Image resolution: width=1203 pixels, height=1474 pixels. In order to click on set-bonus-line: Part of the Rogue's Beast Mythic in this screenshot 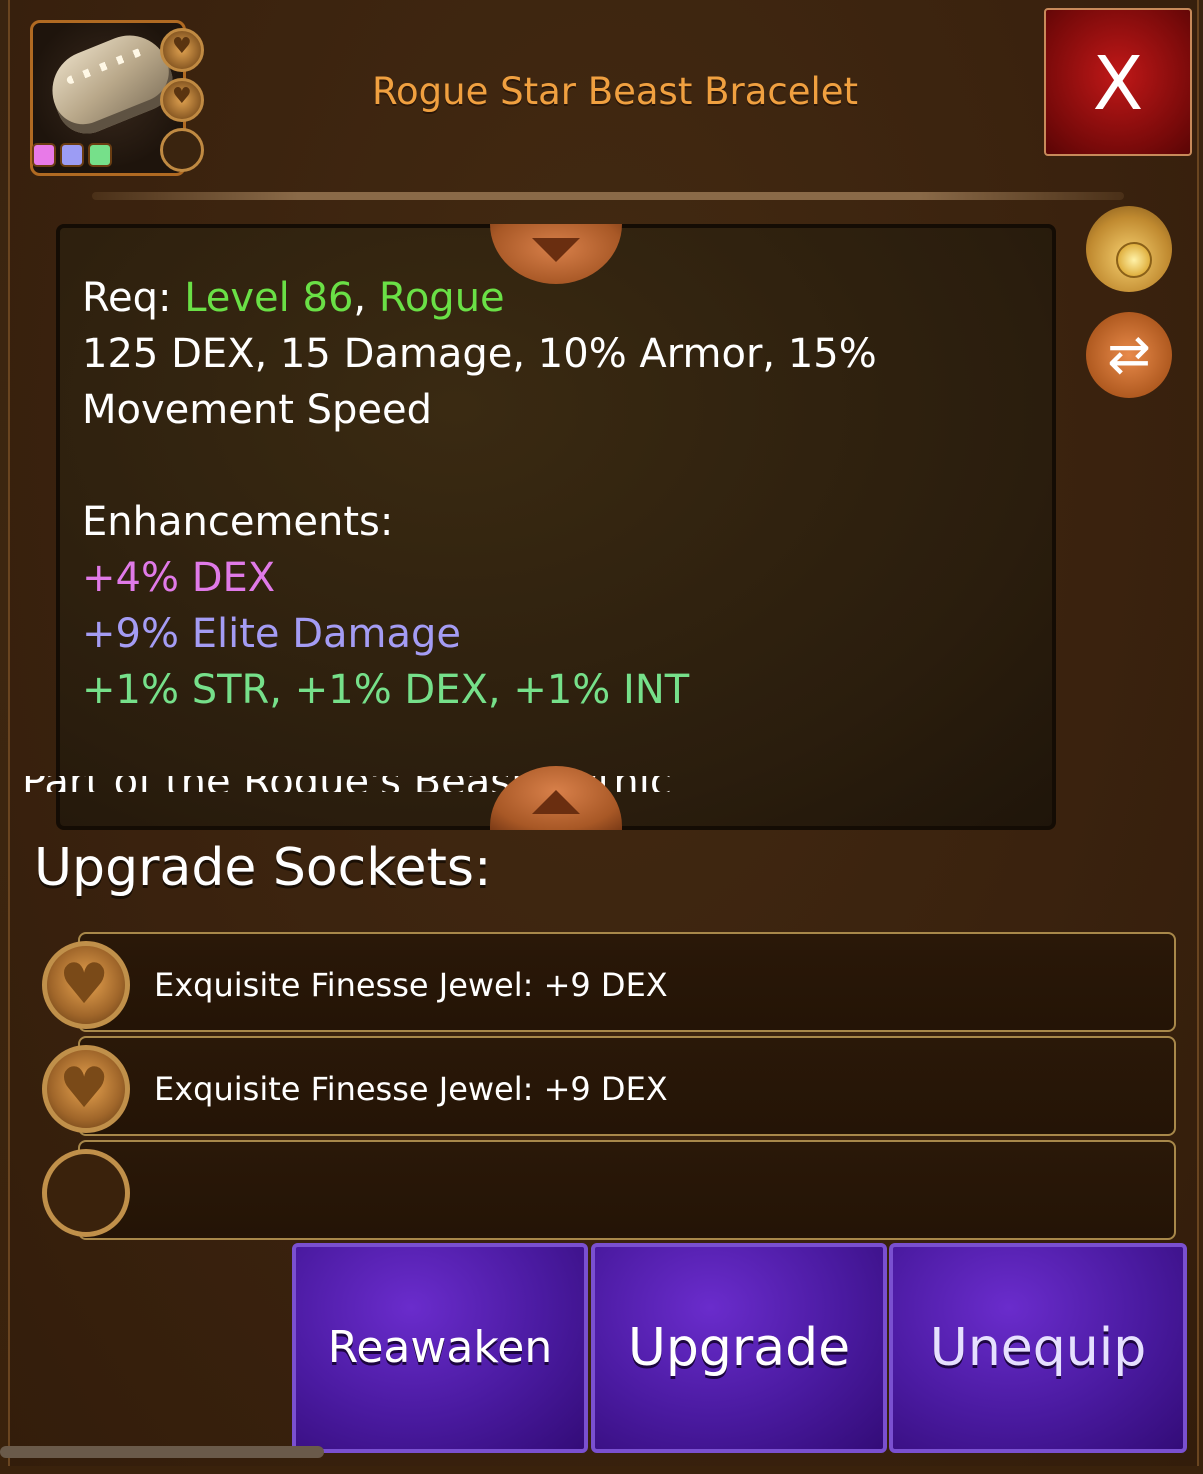, I will do `click(487, 784)`.